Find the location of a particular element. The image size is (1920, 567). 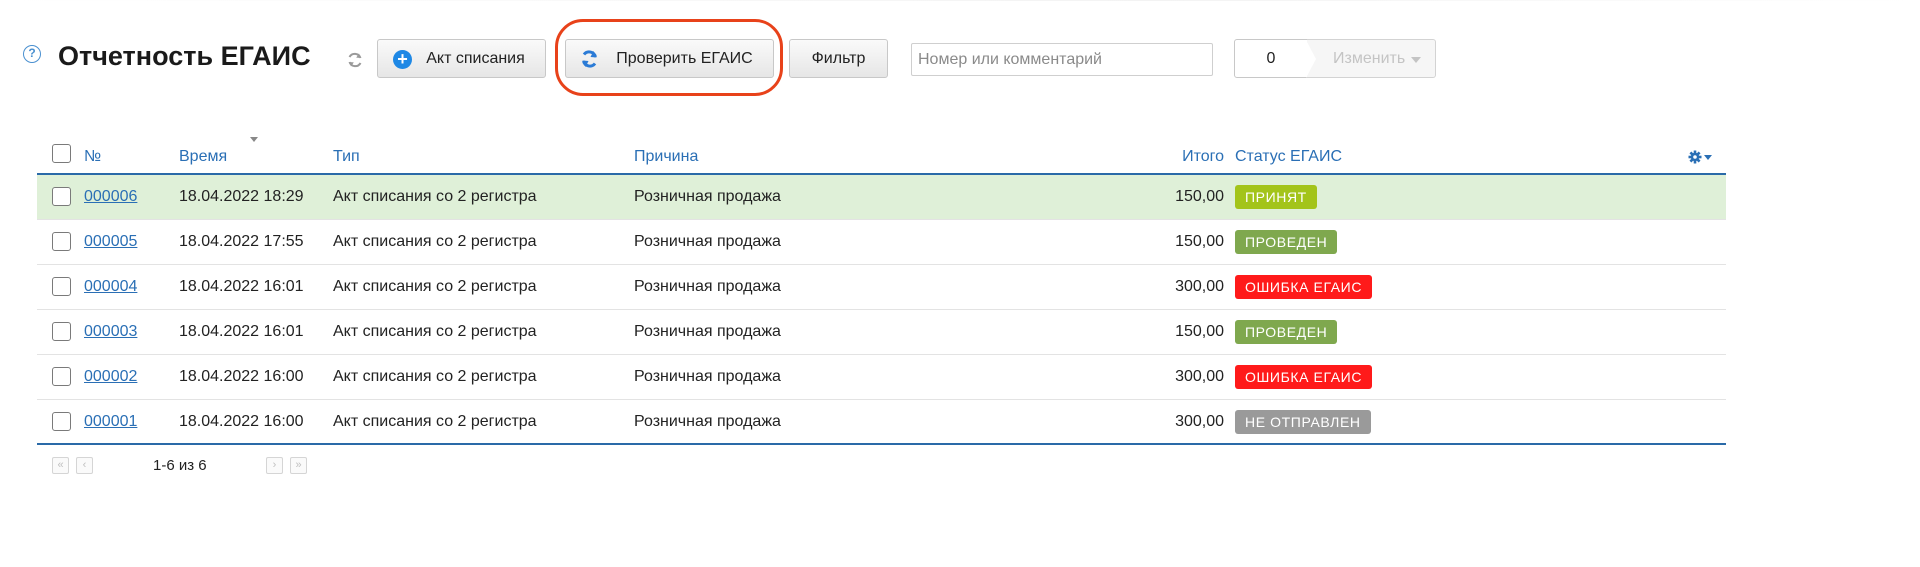

document-number-link: 000004 is located at coordinates (110, 287).